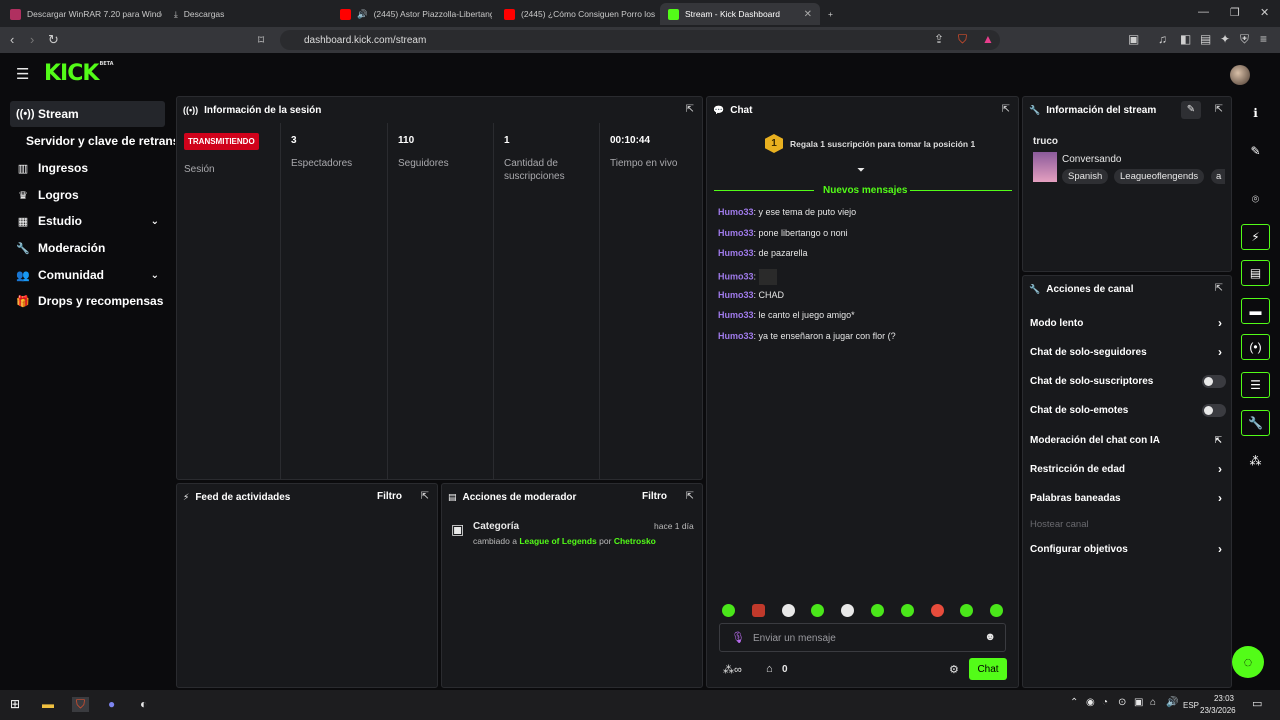 The image size is (1280, 720). What do you see at coordinates (1128, 469) in the screenshot?
I see `action-age-restriction: Restricción de edad ›` at bounding box center [1128, 469].